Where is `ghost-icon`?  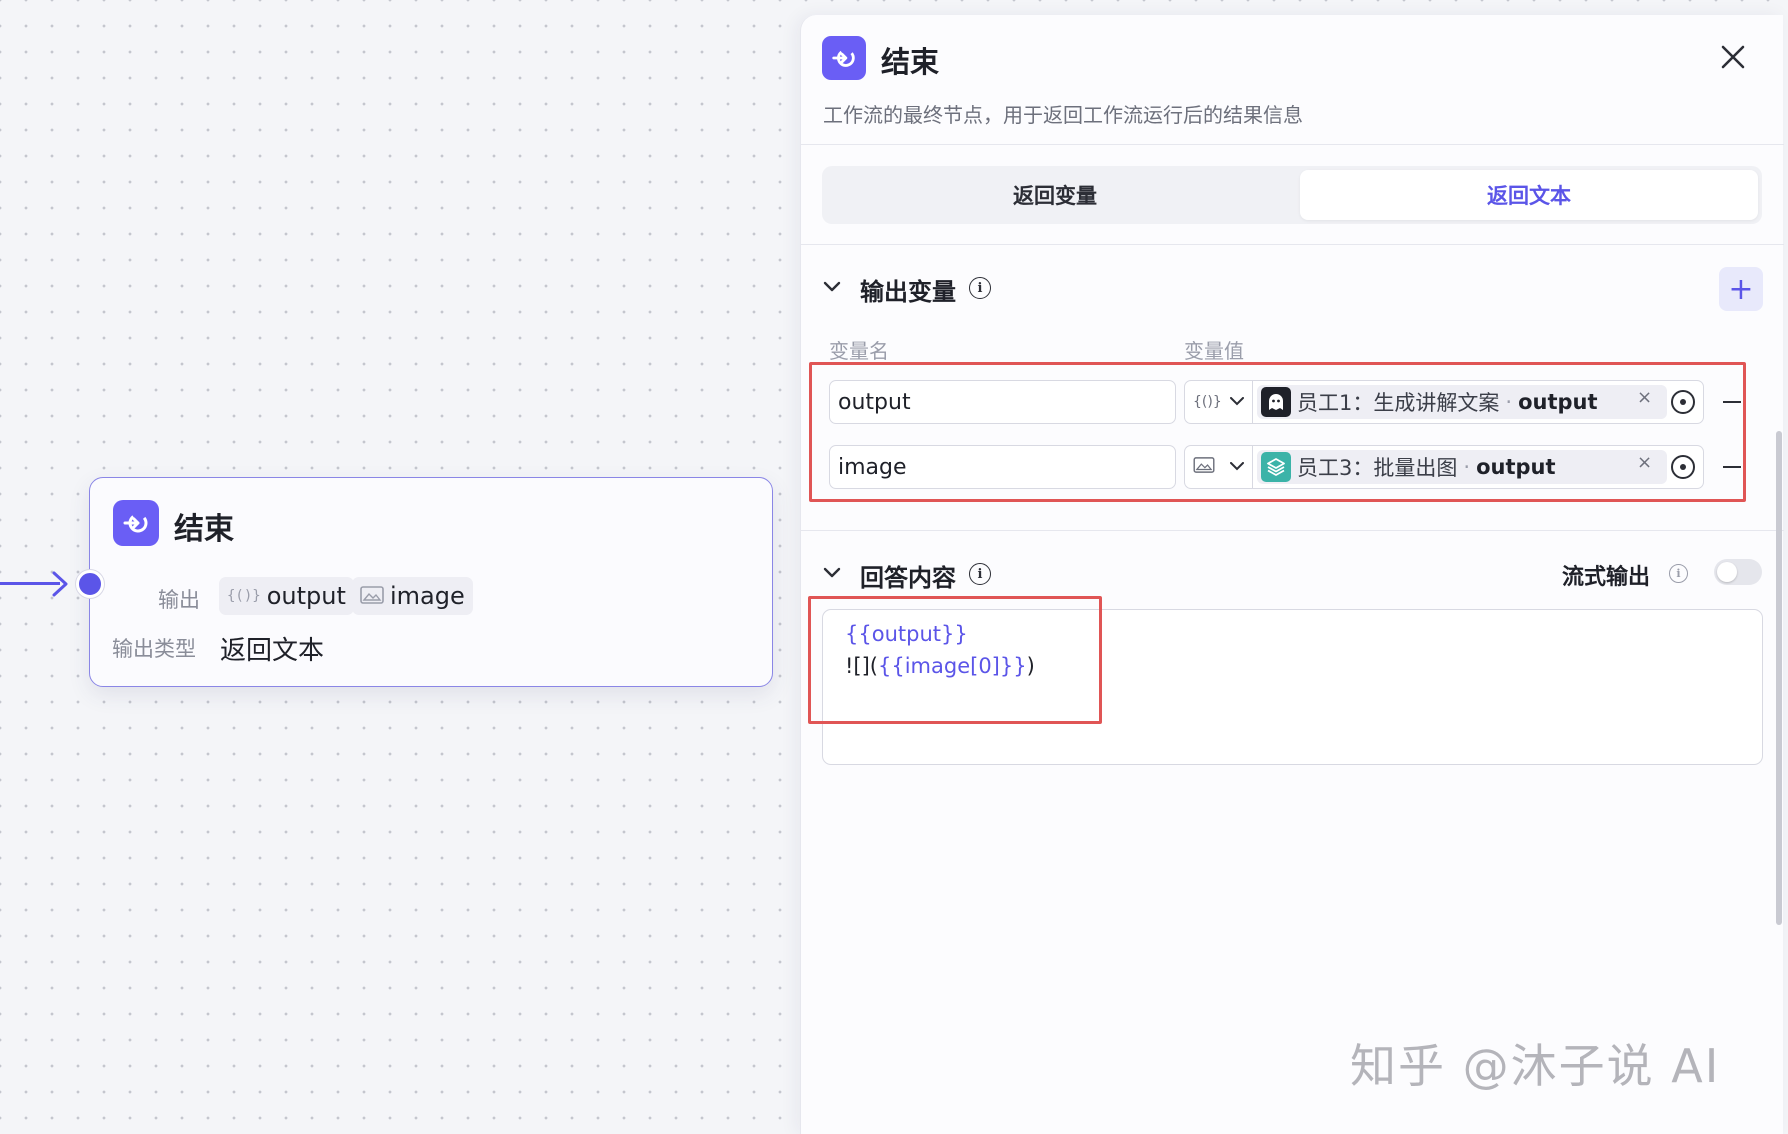 ghost-icon is located at coordinates (1276, 402).